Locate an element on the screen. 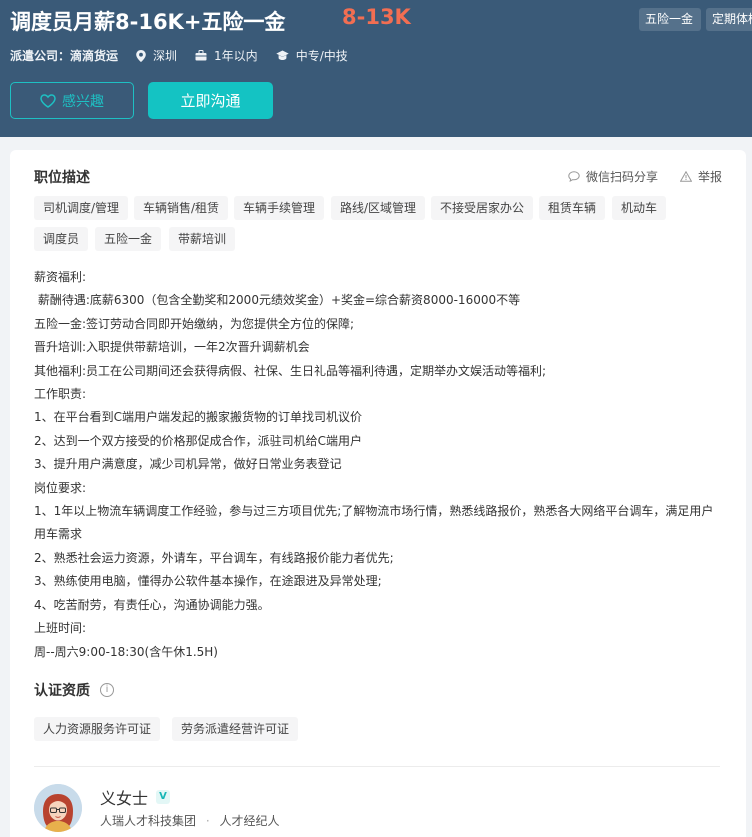 The width and height of the screenshot is (752, 837). share-label: 微信扫码分享 is located at coordinates (622, 177).